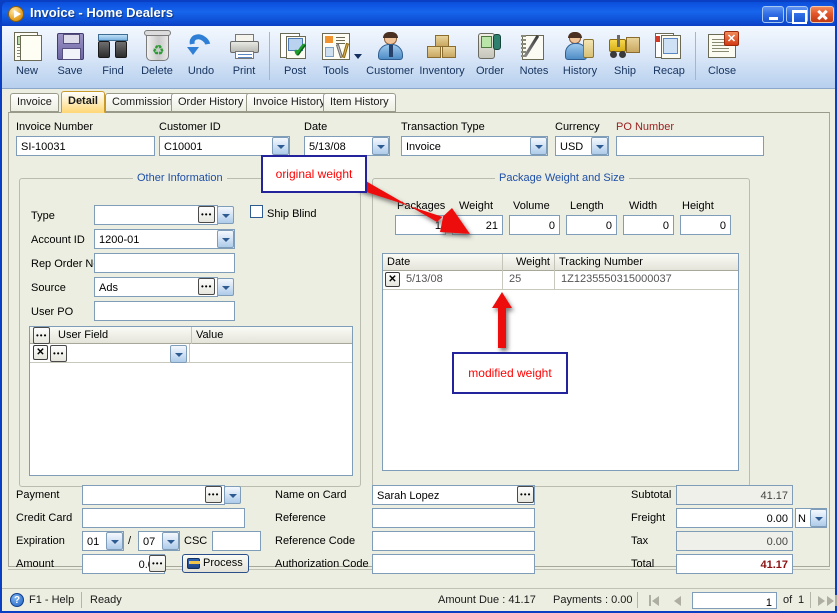  I want to click on reference-code-label: Reference Code, so click(315, 541).